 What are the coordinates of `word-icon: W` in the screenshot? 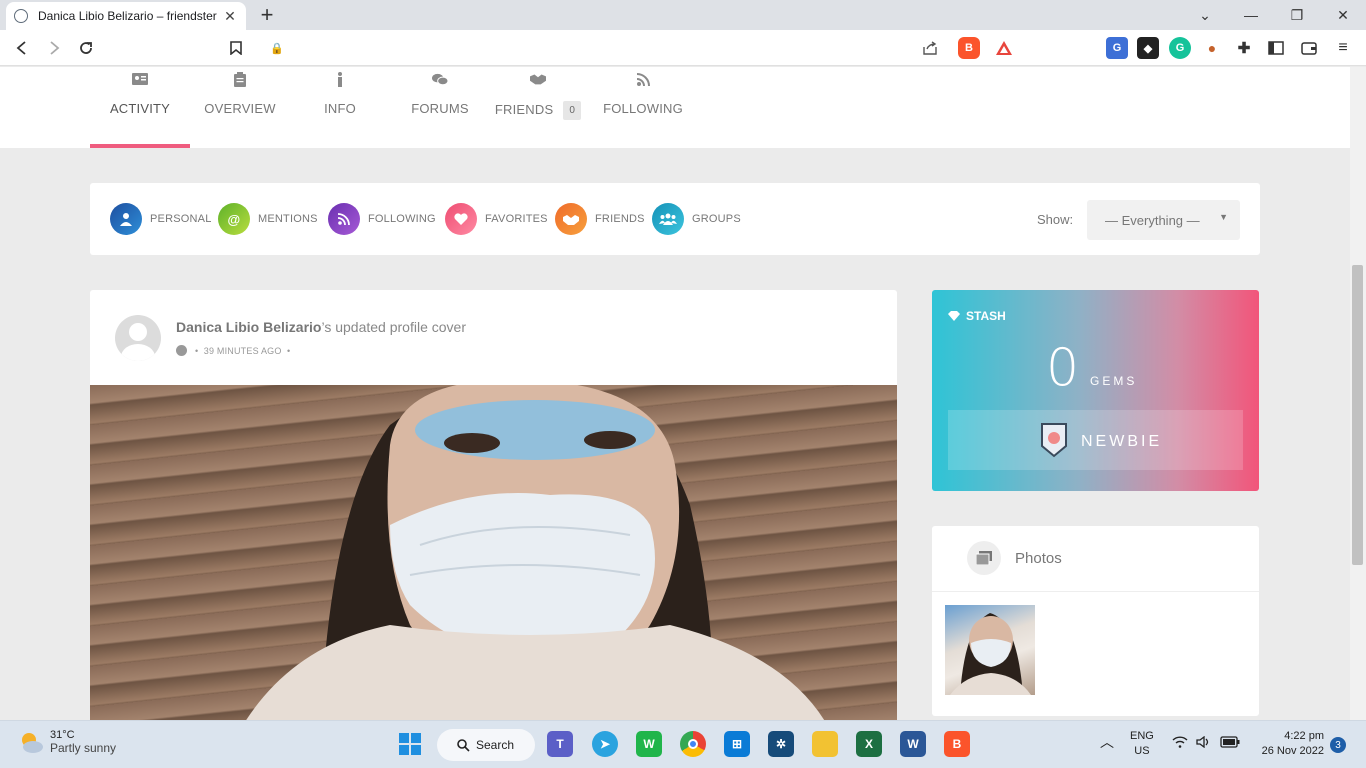 It's located at (913, 744).